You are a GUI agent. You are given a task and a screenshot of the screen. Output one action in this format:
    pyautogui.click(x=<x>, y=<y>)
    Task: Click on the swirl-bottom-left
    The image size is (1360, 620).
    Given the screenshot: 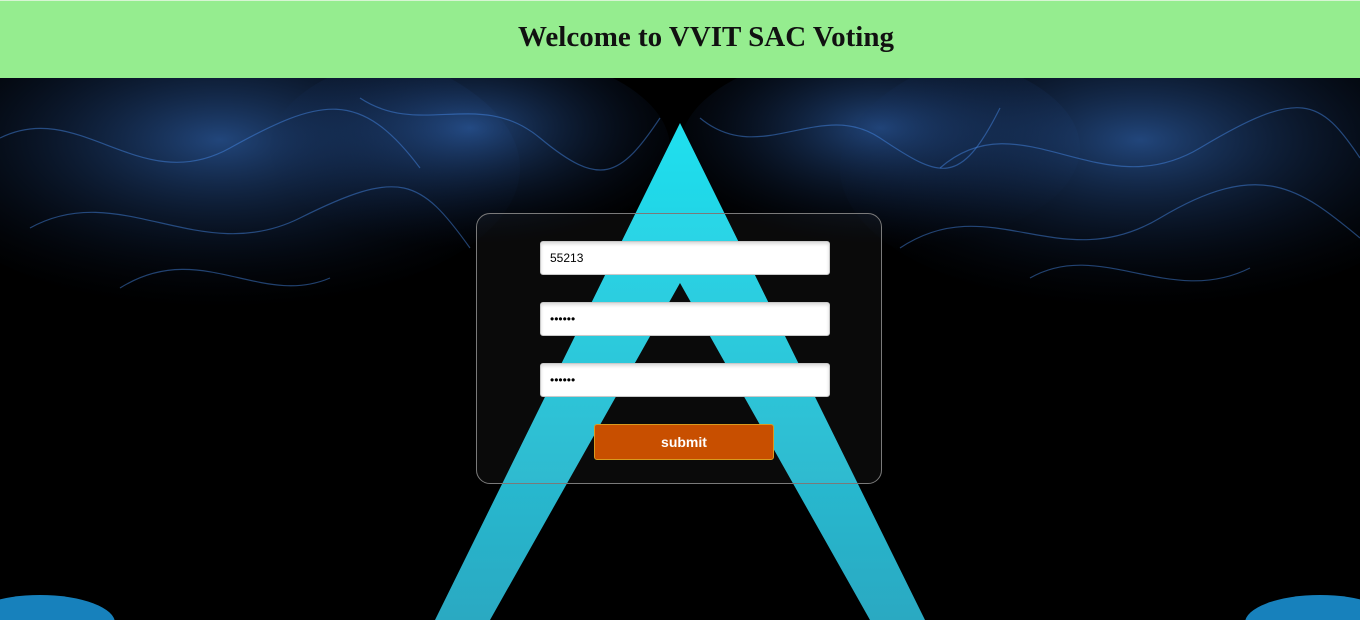 What is the action you would take?
    pyautogui.click(x=57, y=607)
    